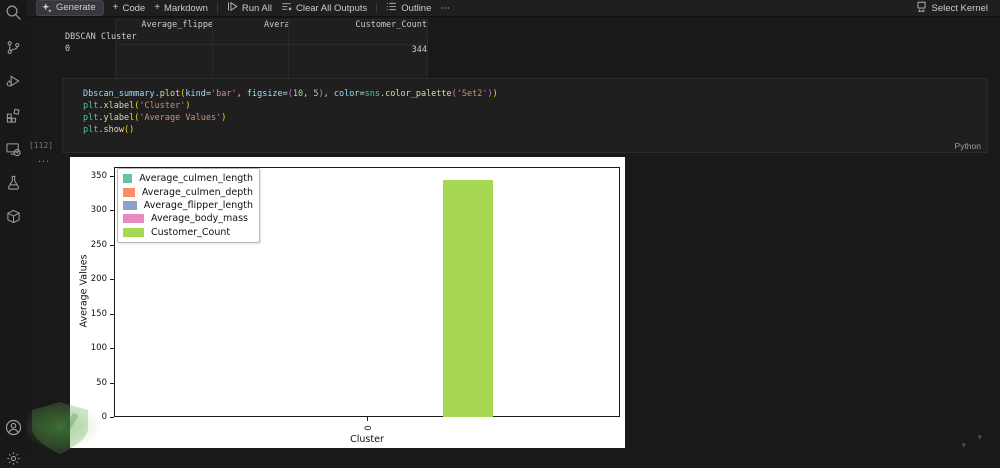  Describe the element at coordinates (119, 118) in the screenshot. I see `code-token: ylabel` at that location.